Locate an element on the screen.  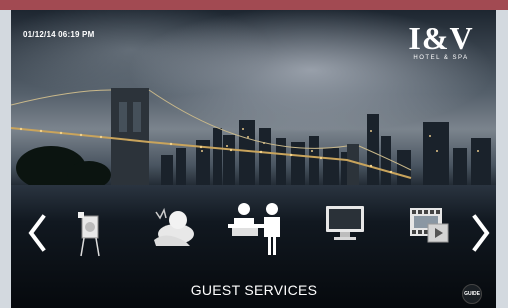
carousel-item-guest-services is located at coordinates (258, 228).